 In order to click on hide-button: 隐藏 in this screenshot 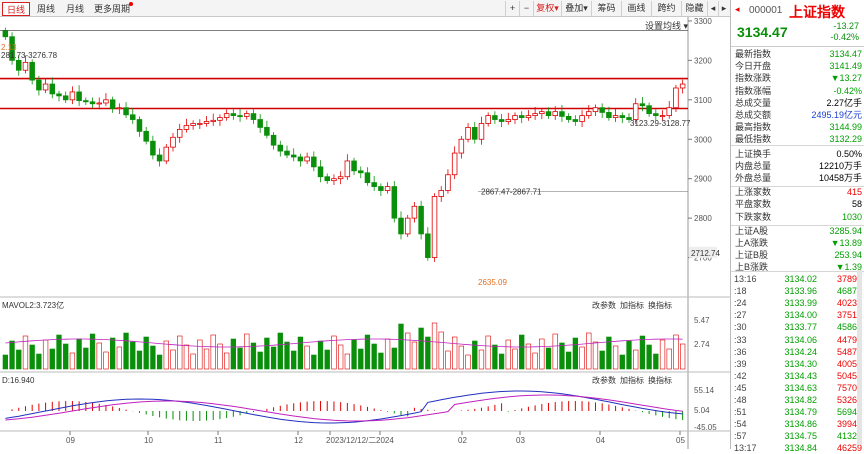, I will do `click(694, 8)`.